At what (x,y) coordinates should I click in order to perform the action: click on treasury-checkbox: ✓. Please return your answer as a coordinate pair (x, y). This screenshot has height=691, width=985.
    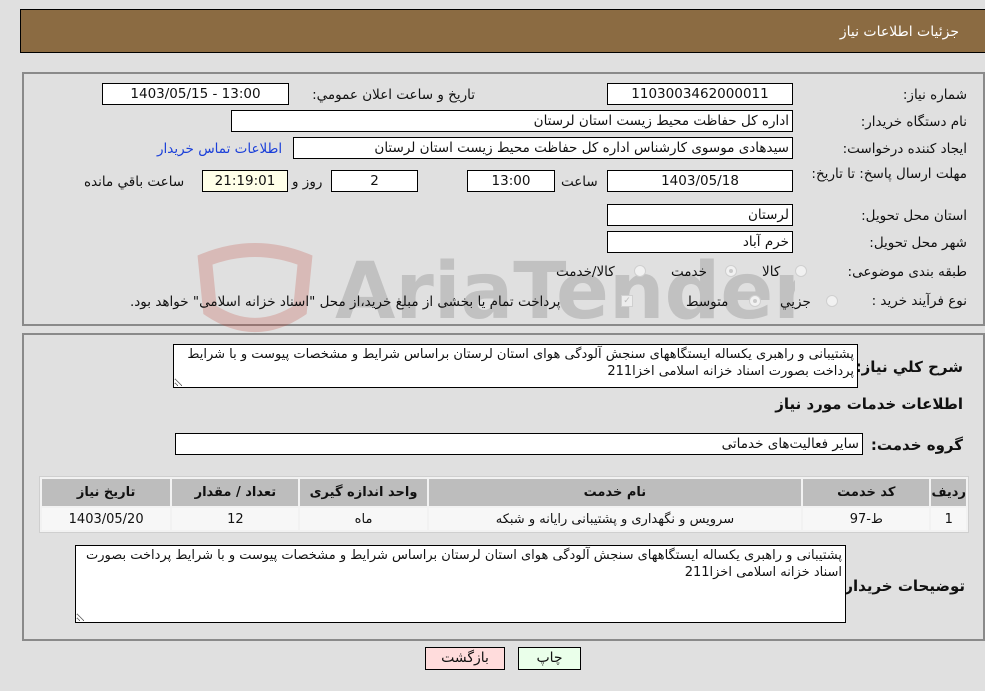
    Looking at the image, I should click on (627, 301).